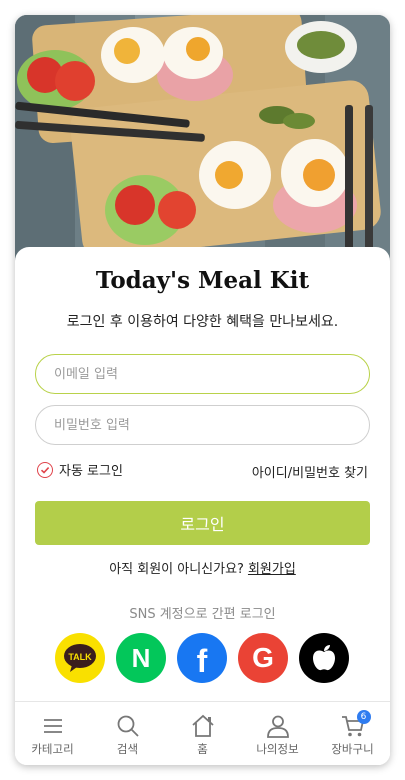 Image resolution: width=405 pixels, height=780 pixels. I want to click on tab-home: 홈, so click(202, 733).